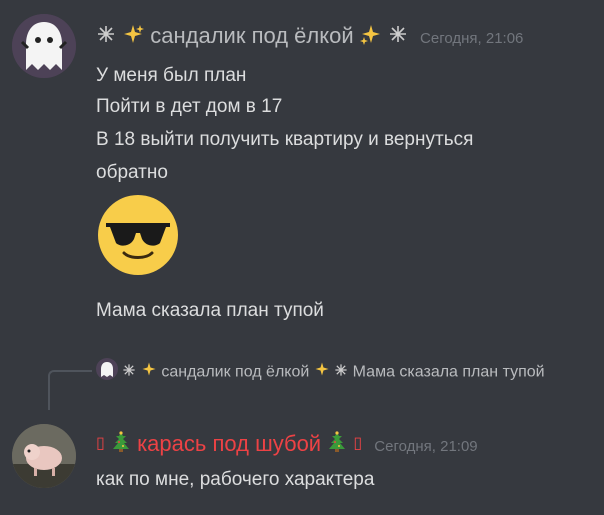 This screenshot has height=515, width=604. I want to click on message1-timestamp: Сегодня, 21:06, so click(472, 38).